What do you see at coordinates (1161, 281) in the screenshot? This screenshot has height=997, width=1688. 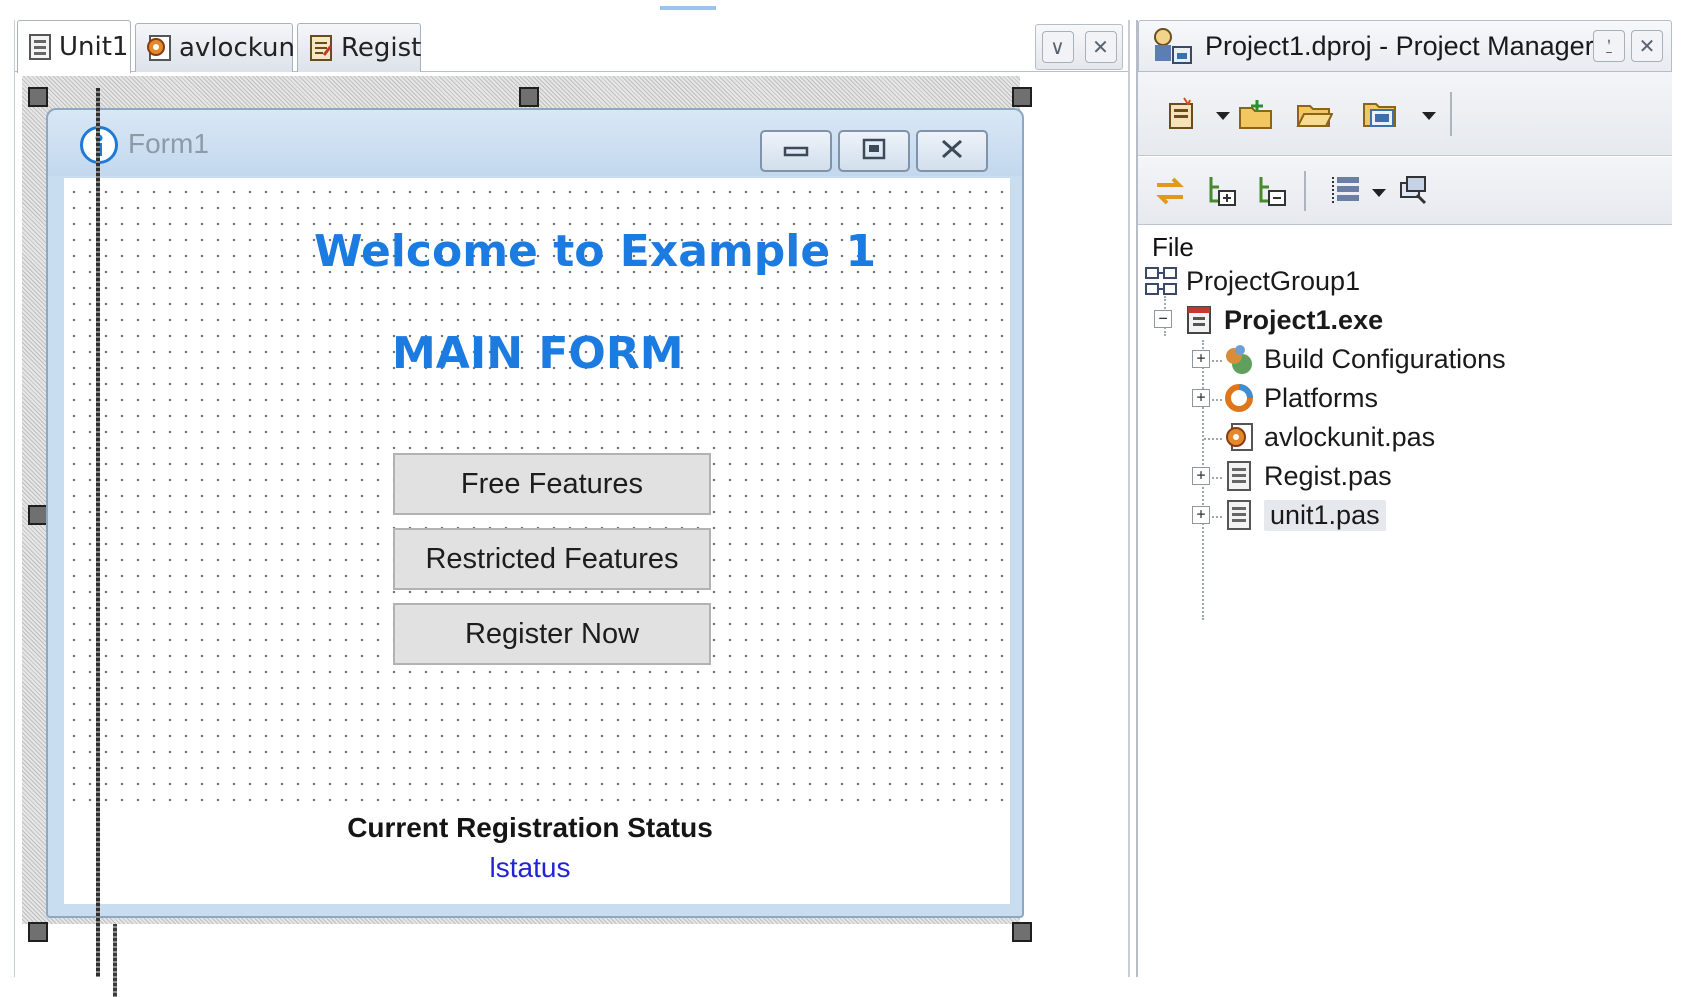 I see `project-group-icon` at bounding box center [1161, 281].